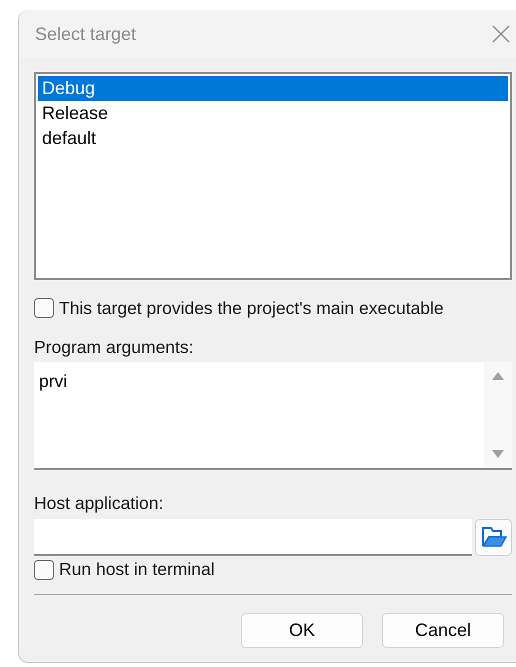 The height and width of the screenshot is (667, 516). I want to click on scroll-down-icon, so click(498, 454).